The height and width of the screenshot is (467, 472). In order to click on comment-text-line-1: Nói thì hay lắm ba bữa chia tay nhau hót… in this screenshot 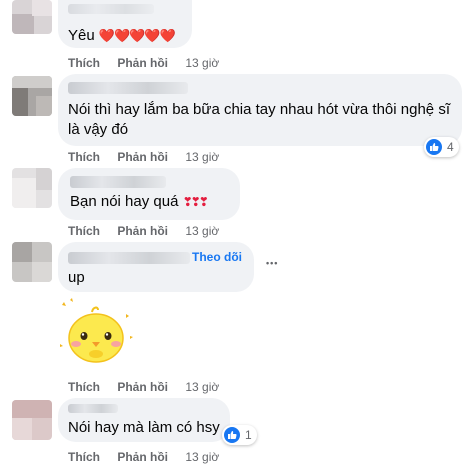, I will do `click(259, 109)`.